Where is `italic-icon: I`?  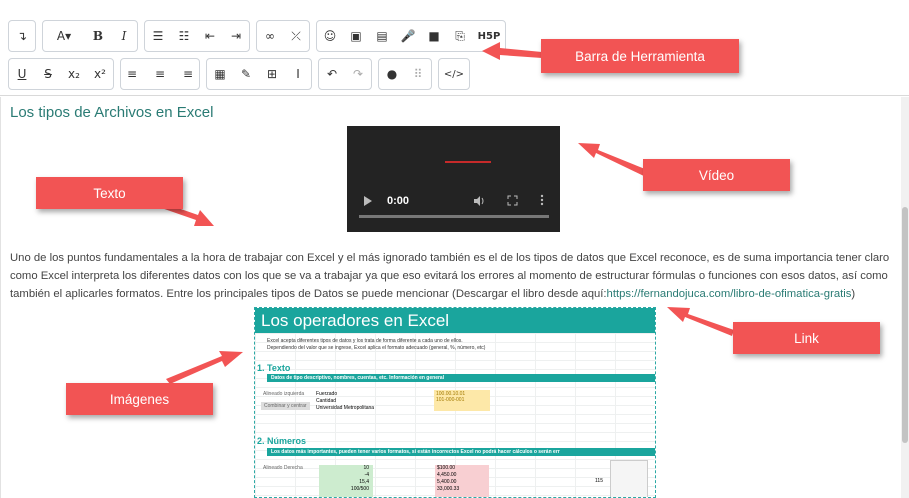
italic-icon: I is located at coordinates (124, 36).